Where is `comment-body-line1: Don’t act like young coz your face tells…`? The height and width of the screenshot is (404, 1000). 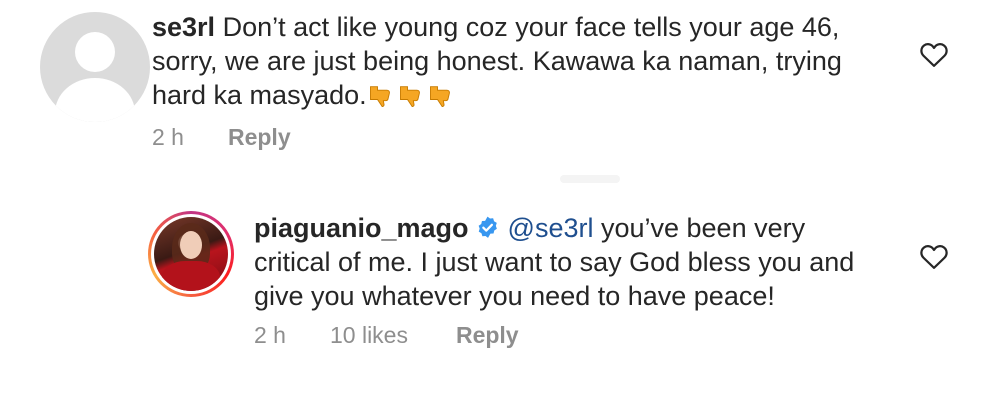
comment-body-line1: Don’t act like young coz your face tells… is located at coordinates (531, 27).